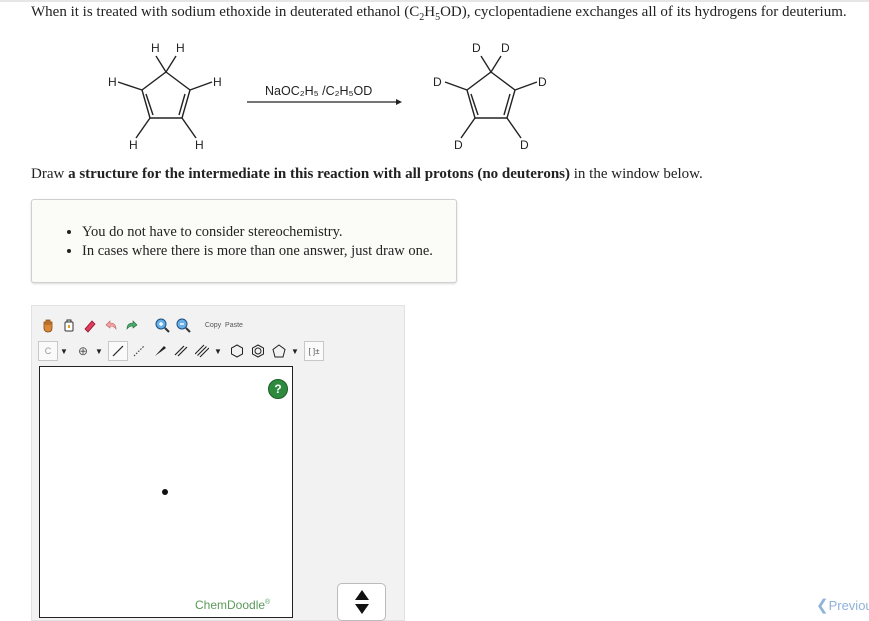  Describe the element at coordinates (160, 351) in the screenshot. I see `wedge-bond-icon` at that location.